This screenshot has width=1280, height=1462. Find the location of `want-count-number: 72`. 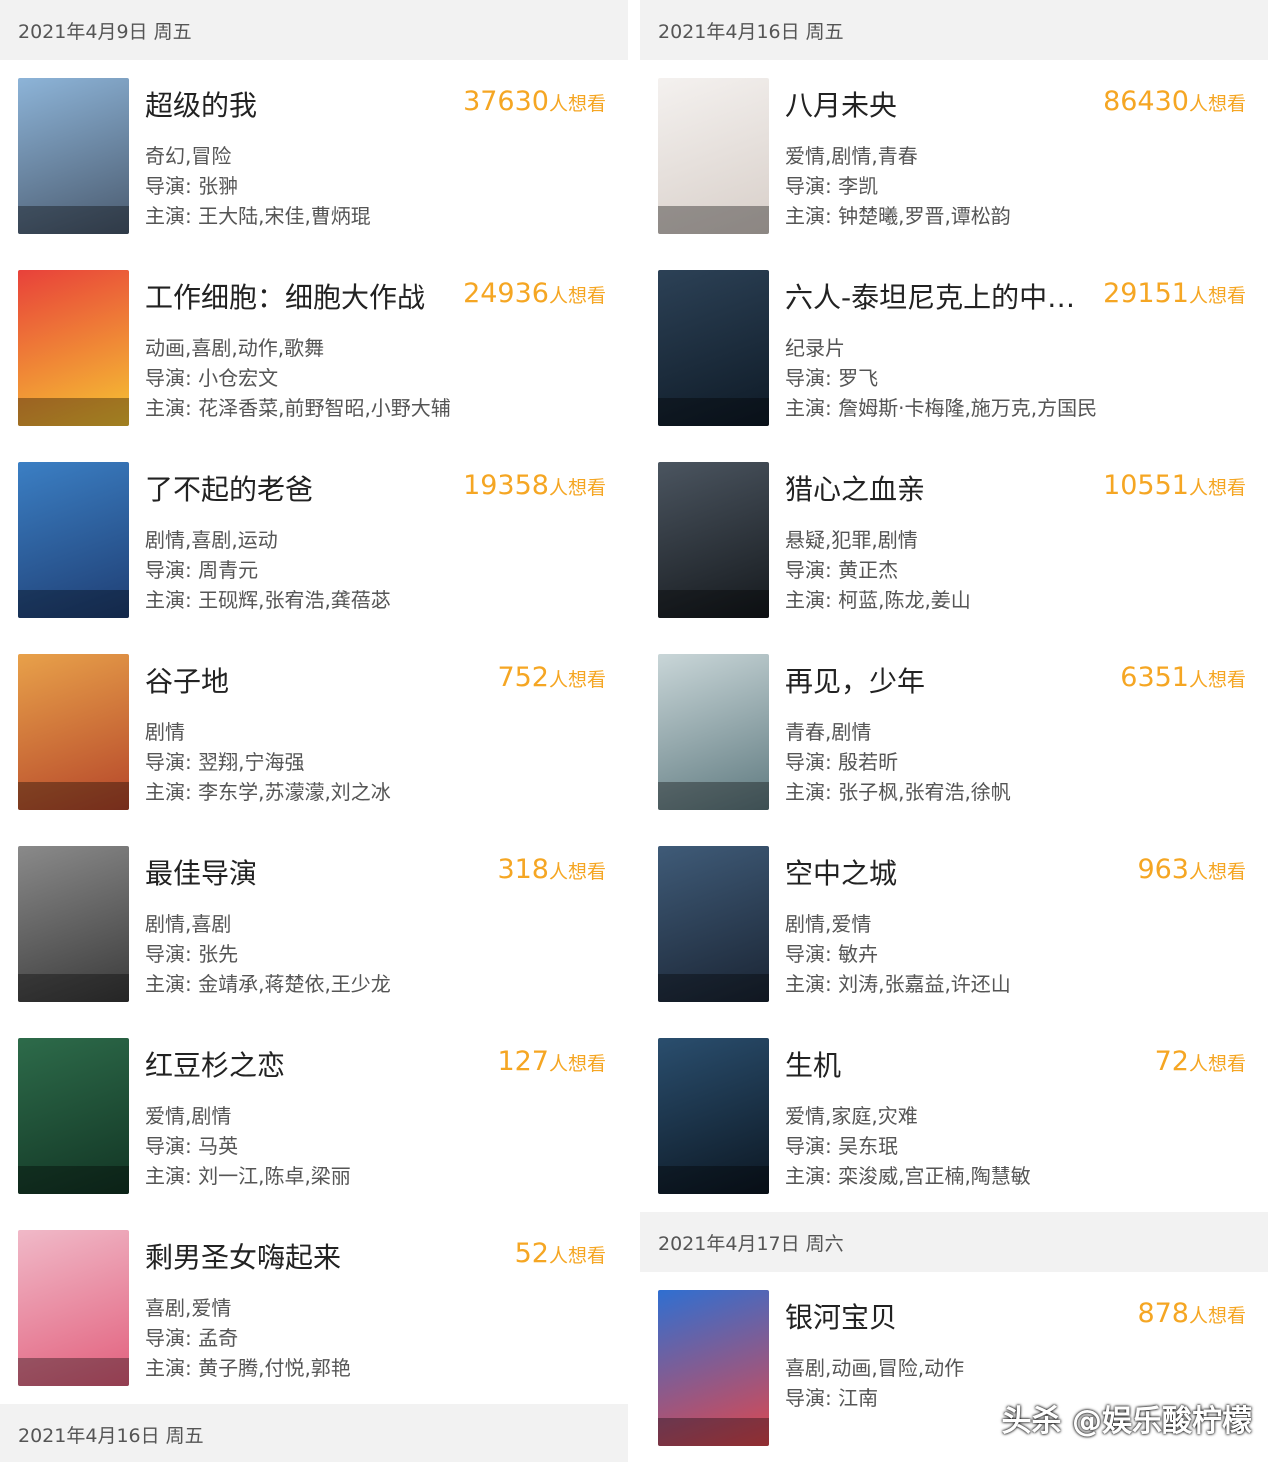

want-count-number: 72 is located at coordinates (1171, 1061).